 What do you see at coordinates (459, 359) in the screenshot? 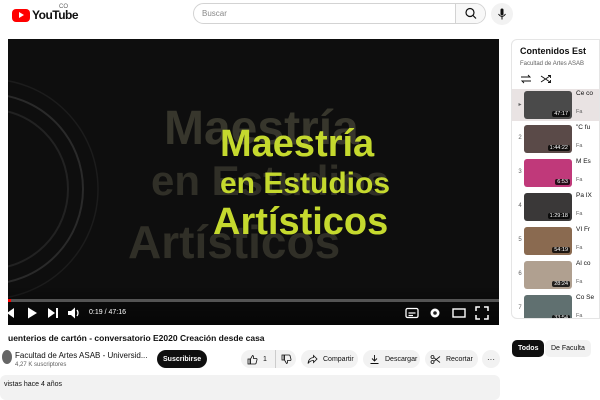
I see `clip-label: Recortar` at bounding box center [459, 359].